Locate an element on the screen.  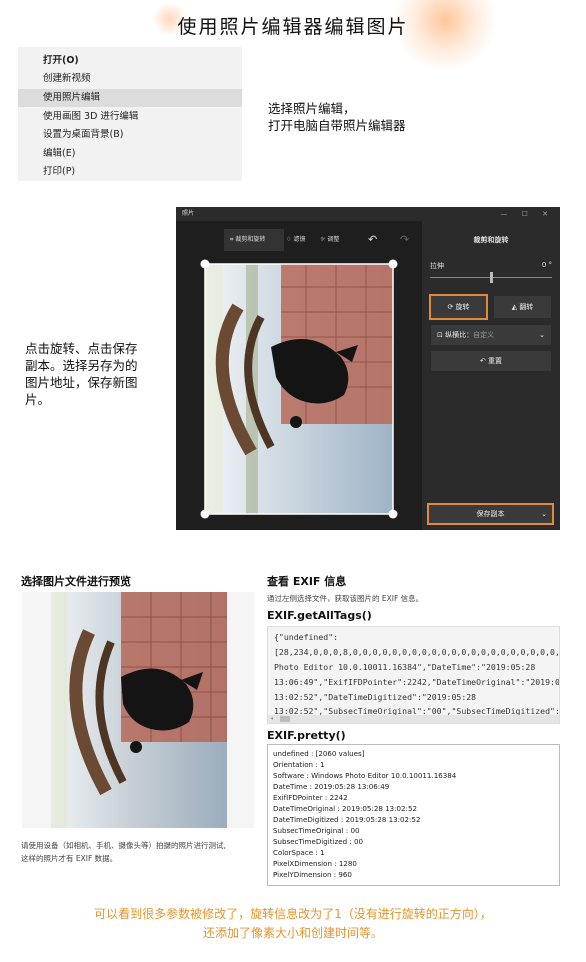
window-titlebar: 照片 — ☐ ✕ is located at coordinates (368, 214).